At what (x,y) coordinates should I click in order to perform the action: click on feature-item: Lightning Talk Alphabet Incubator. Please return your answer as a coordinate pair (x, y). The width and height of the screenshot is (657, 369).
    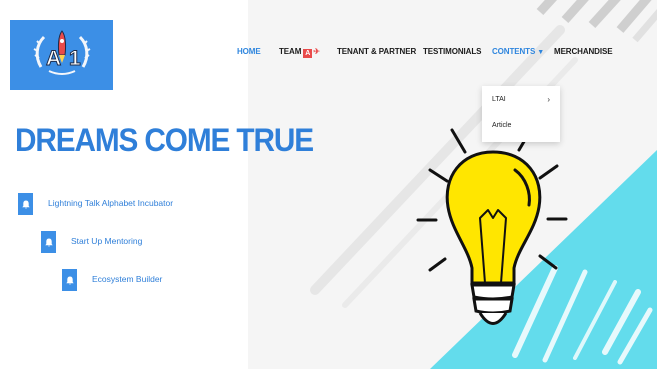
    Looking at the image, I should click on (118, 204).